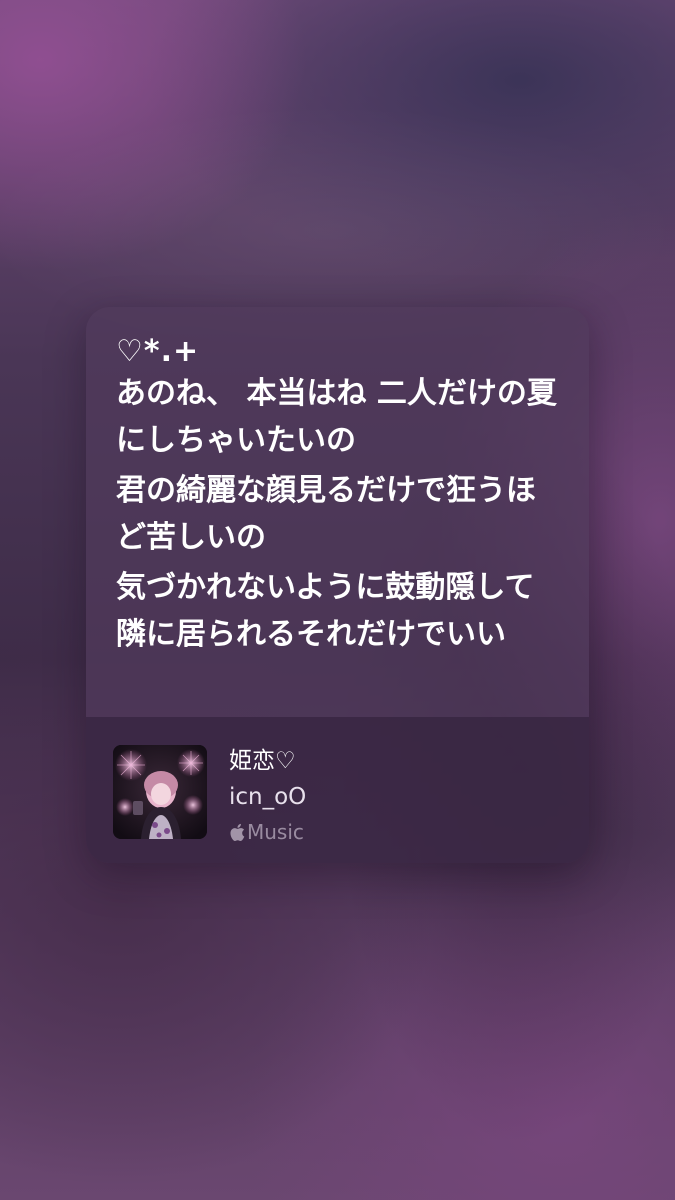 Image resolution: width=675 pixels, height=1200 pixels. What do you see at coordinates (158, 351) in the screenshot?
I see `lyrics-decoration: ♡*.+` at bounding box center [158, 351].